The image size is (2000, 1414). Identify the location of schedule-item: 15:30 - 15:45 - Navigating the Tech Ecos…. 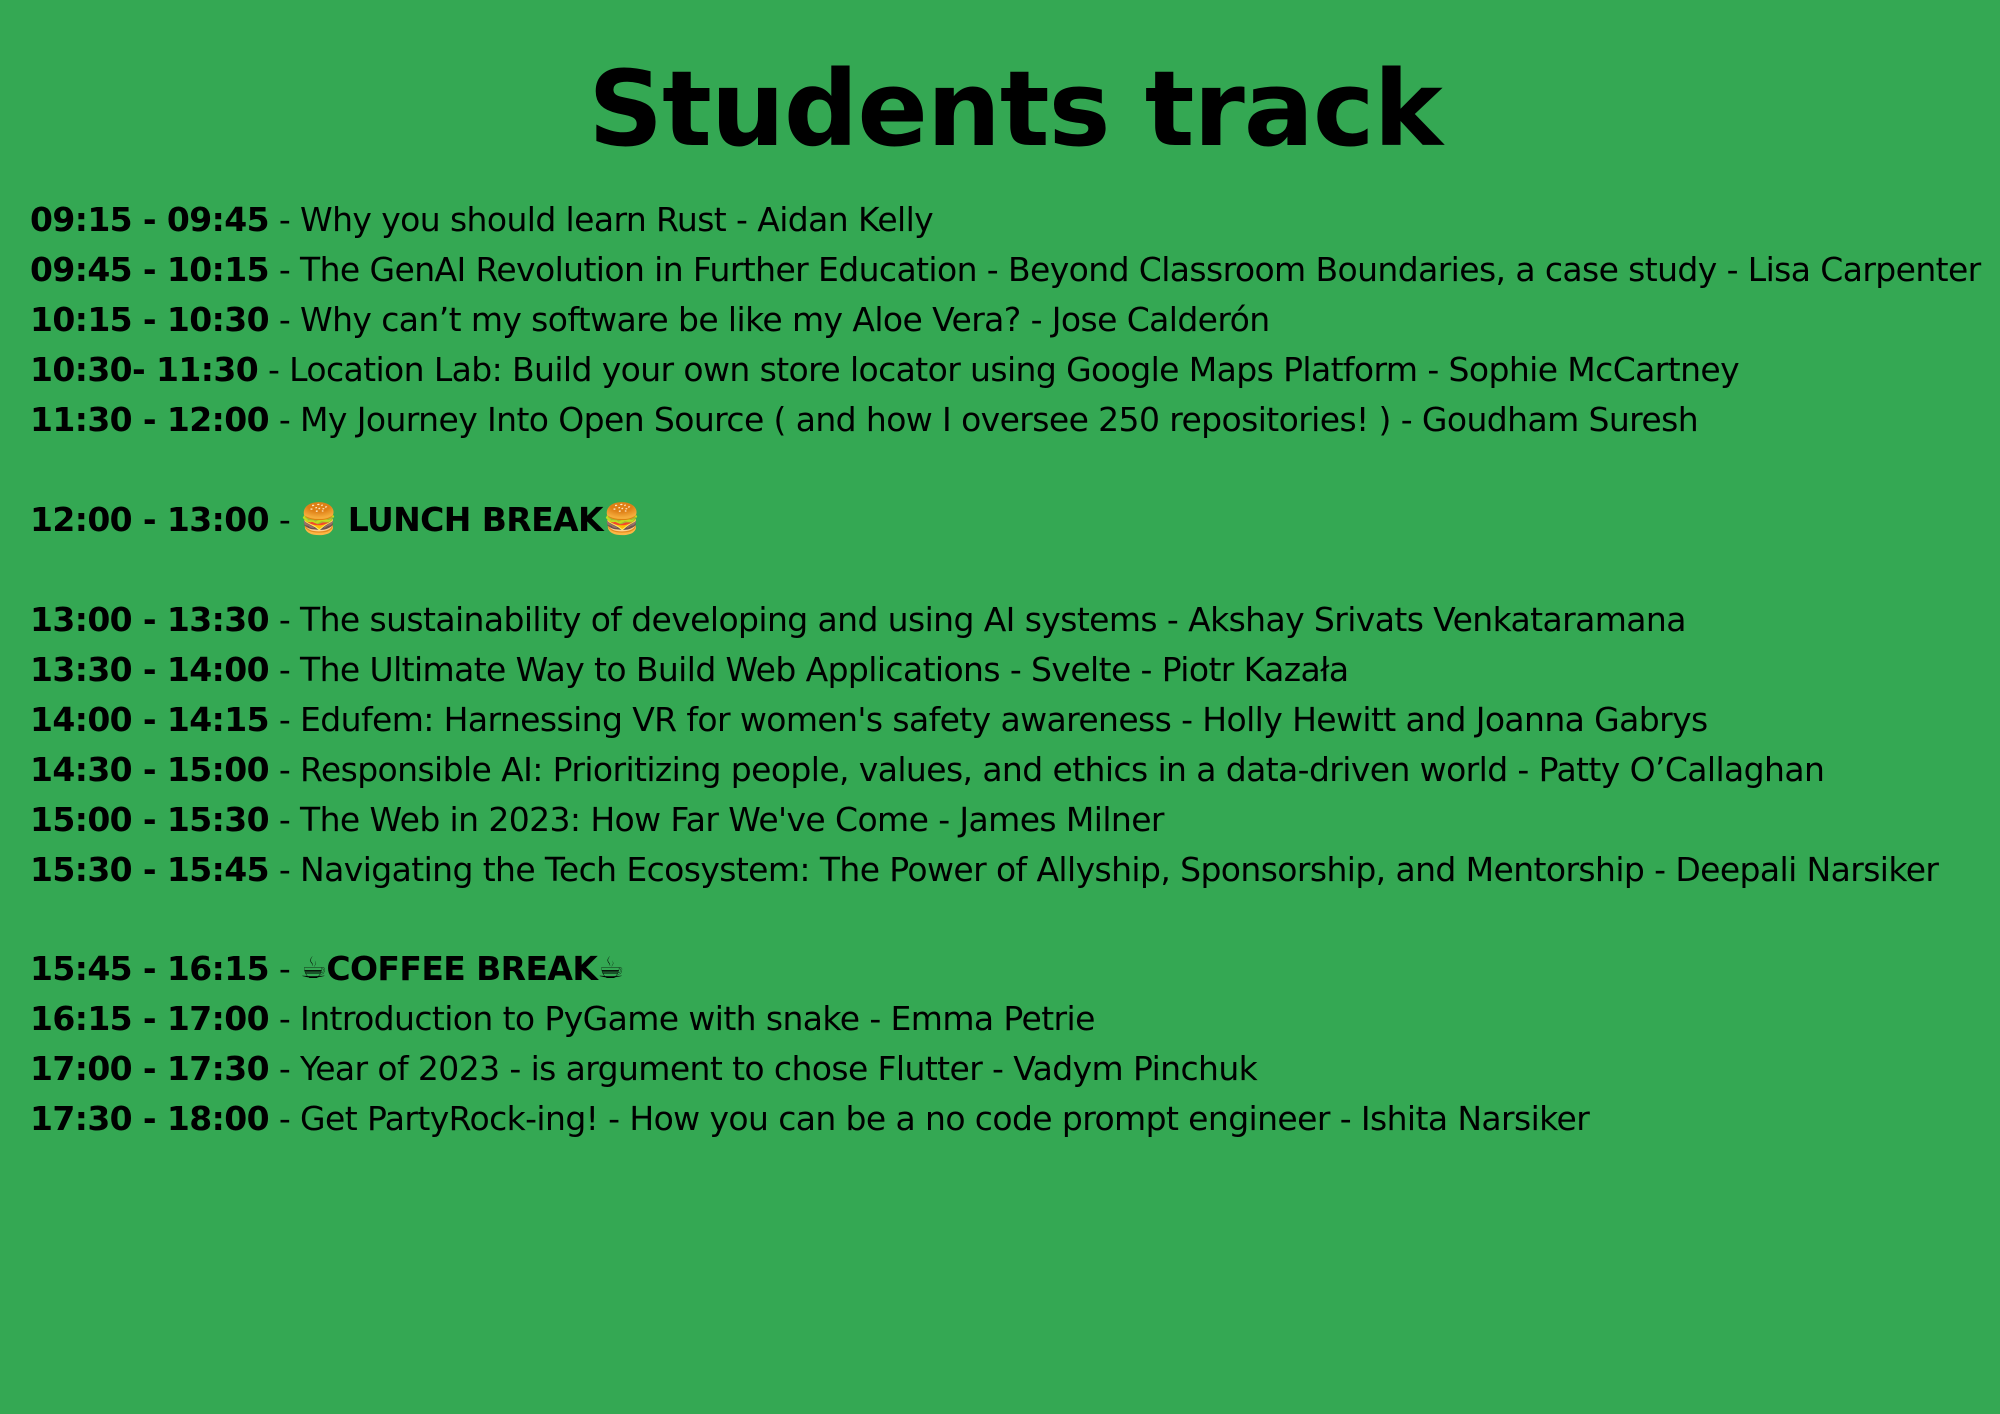
(1015, 870).